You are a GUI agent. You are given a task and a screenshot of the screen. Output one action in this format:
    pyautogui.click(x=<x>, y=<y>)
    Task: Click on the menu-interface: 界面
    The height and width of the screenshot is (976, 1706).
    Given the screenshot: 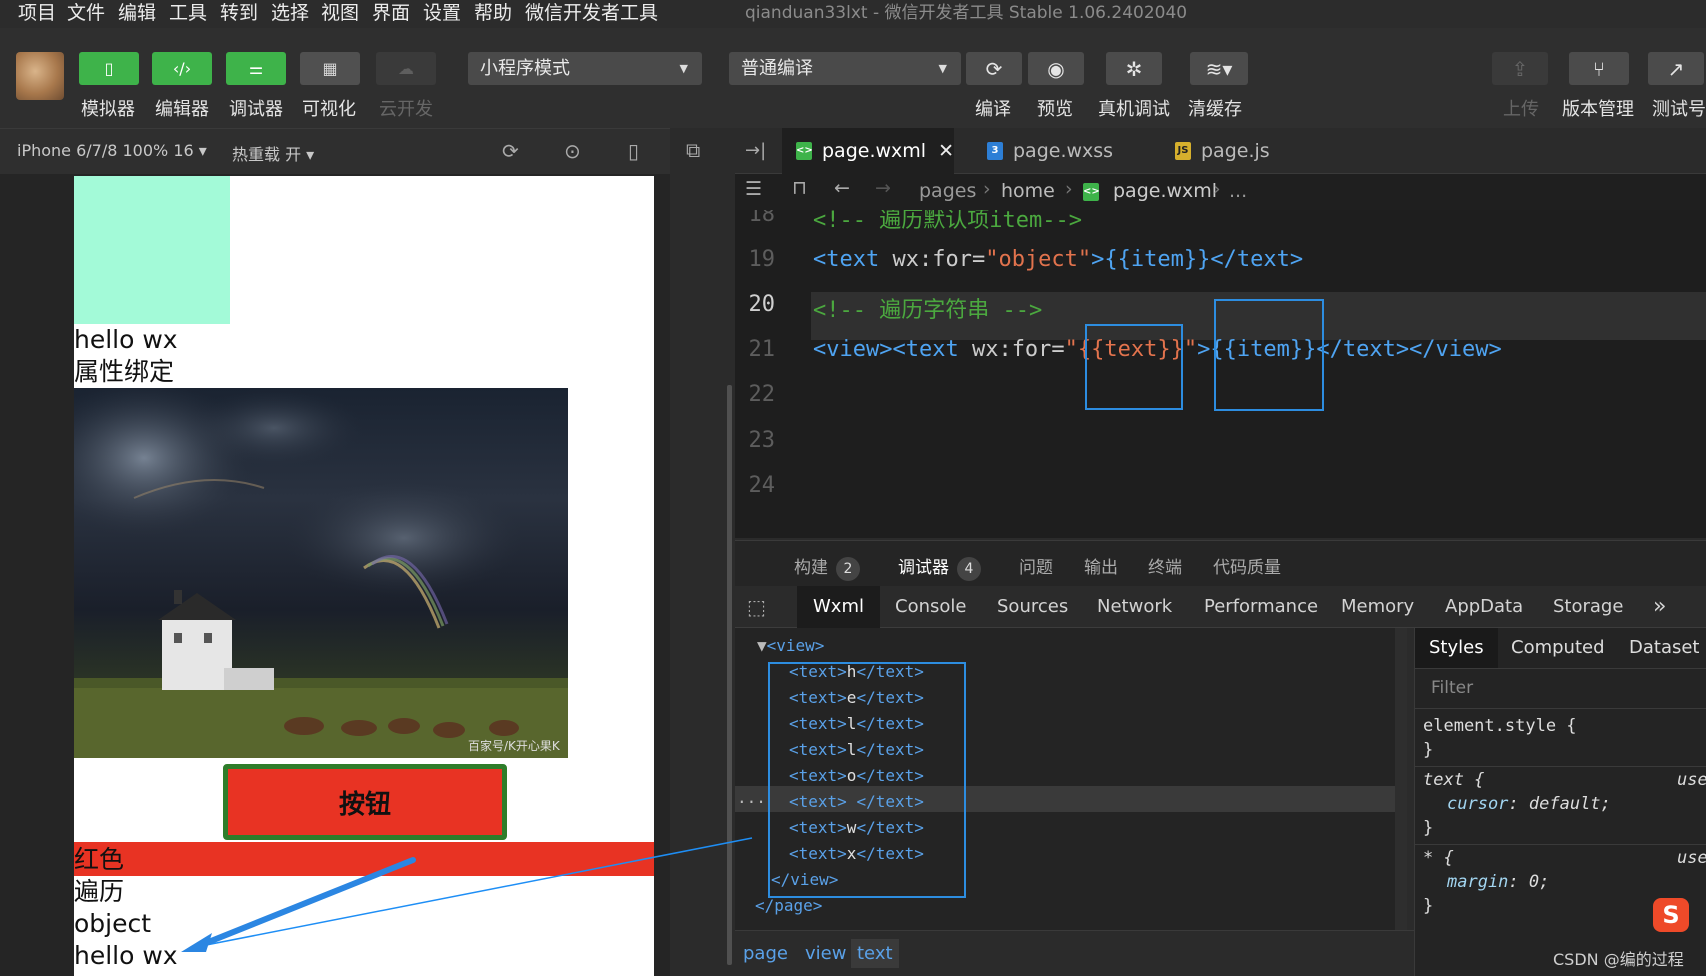 What is the action you would take?
    pyautogui.click(x=391, y=13)
    